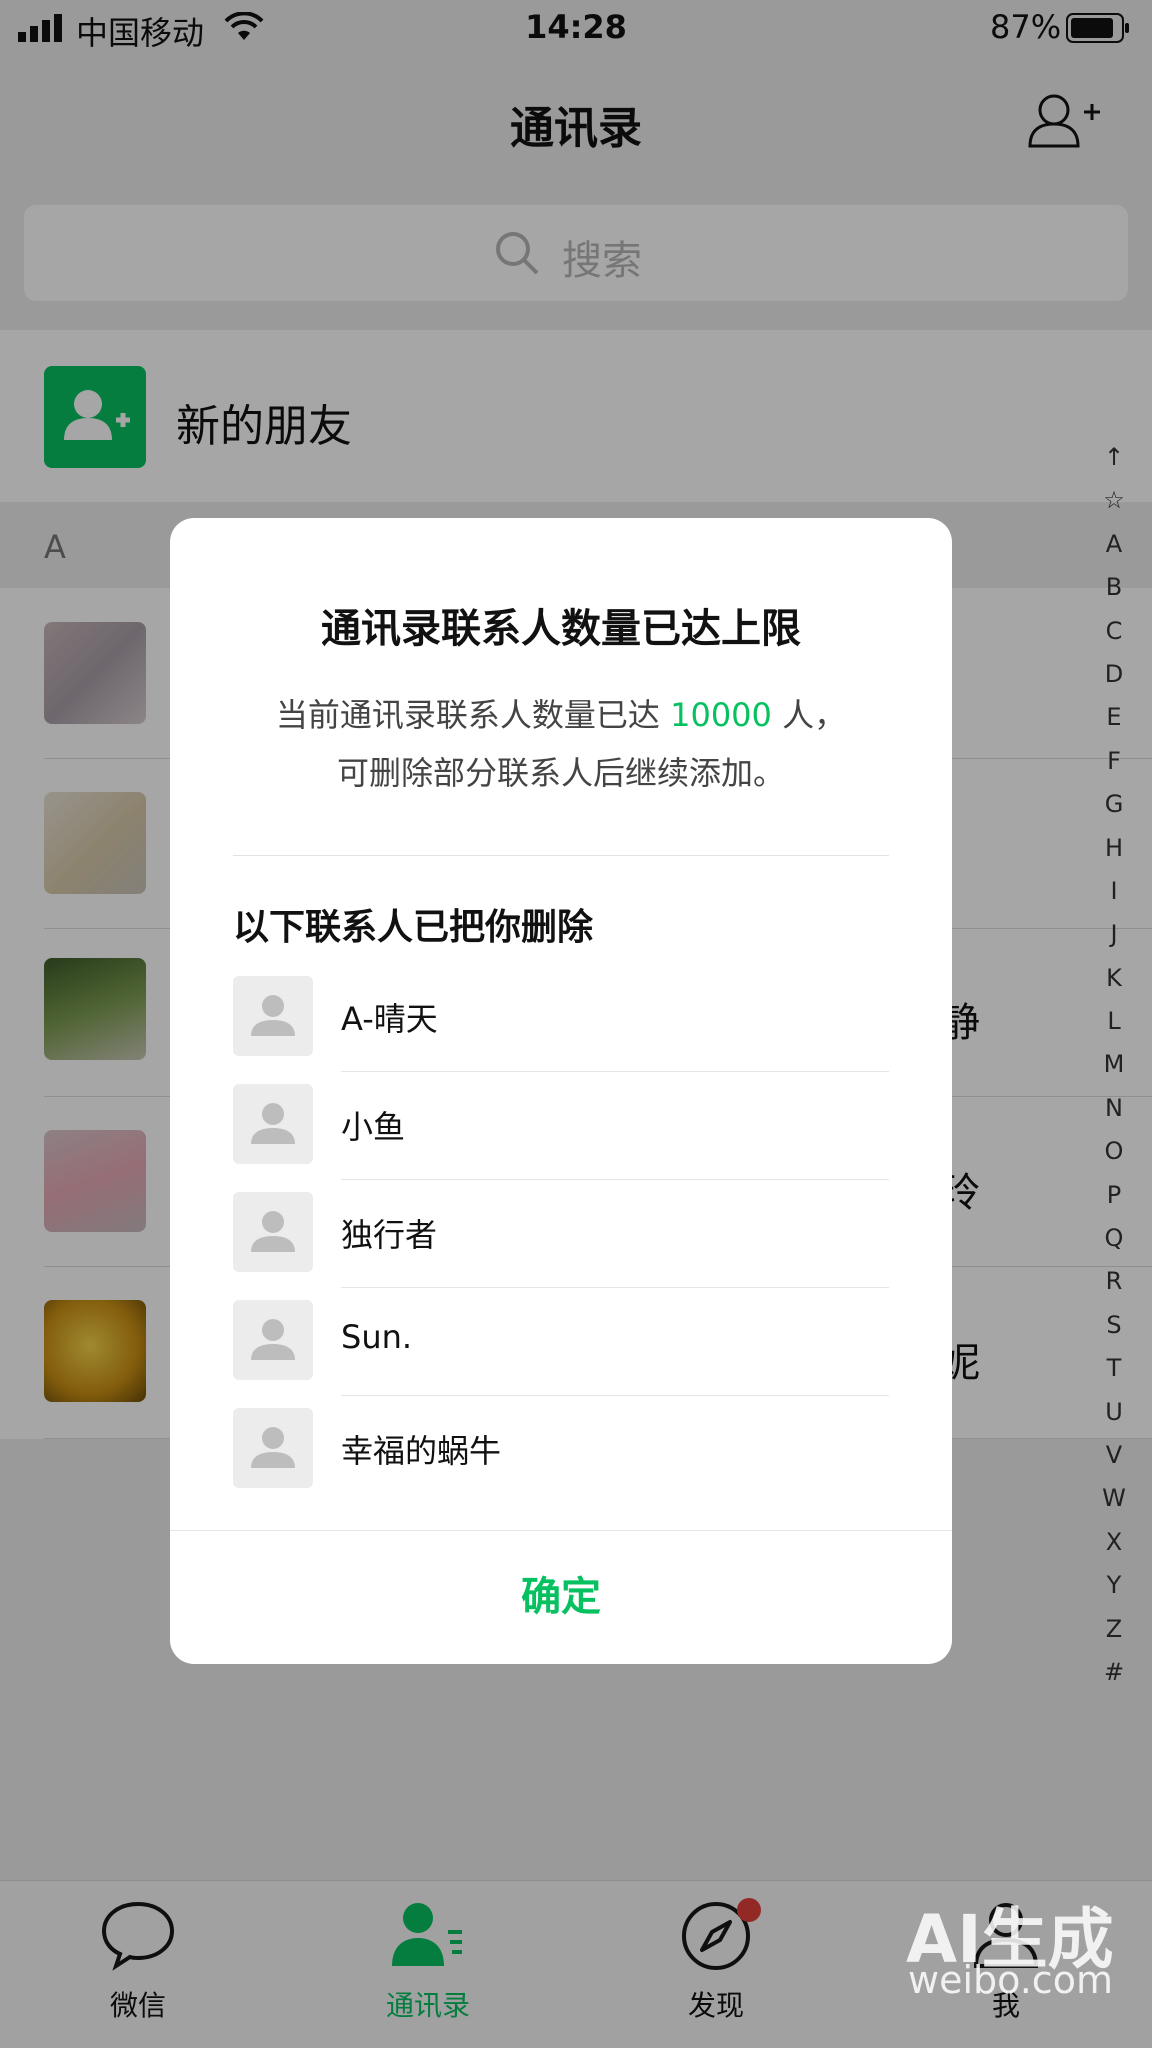 This screenshot has width=1152, height=2048. What do you see at coordinates (561, 1246) in the screenshot?
I see `deleted-contact-row: 独行者` at bounding box center [561, 1246].